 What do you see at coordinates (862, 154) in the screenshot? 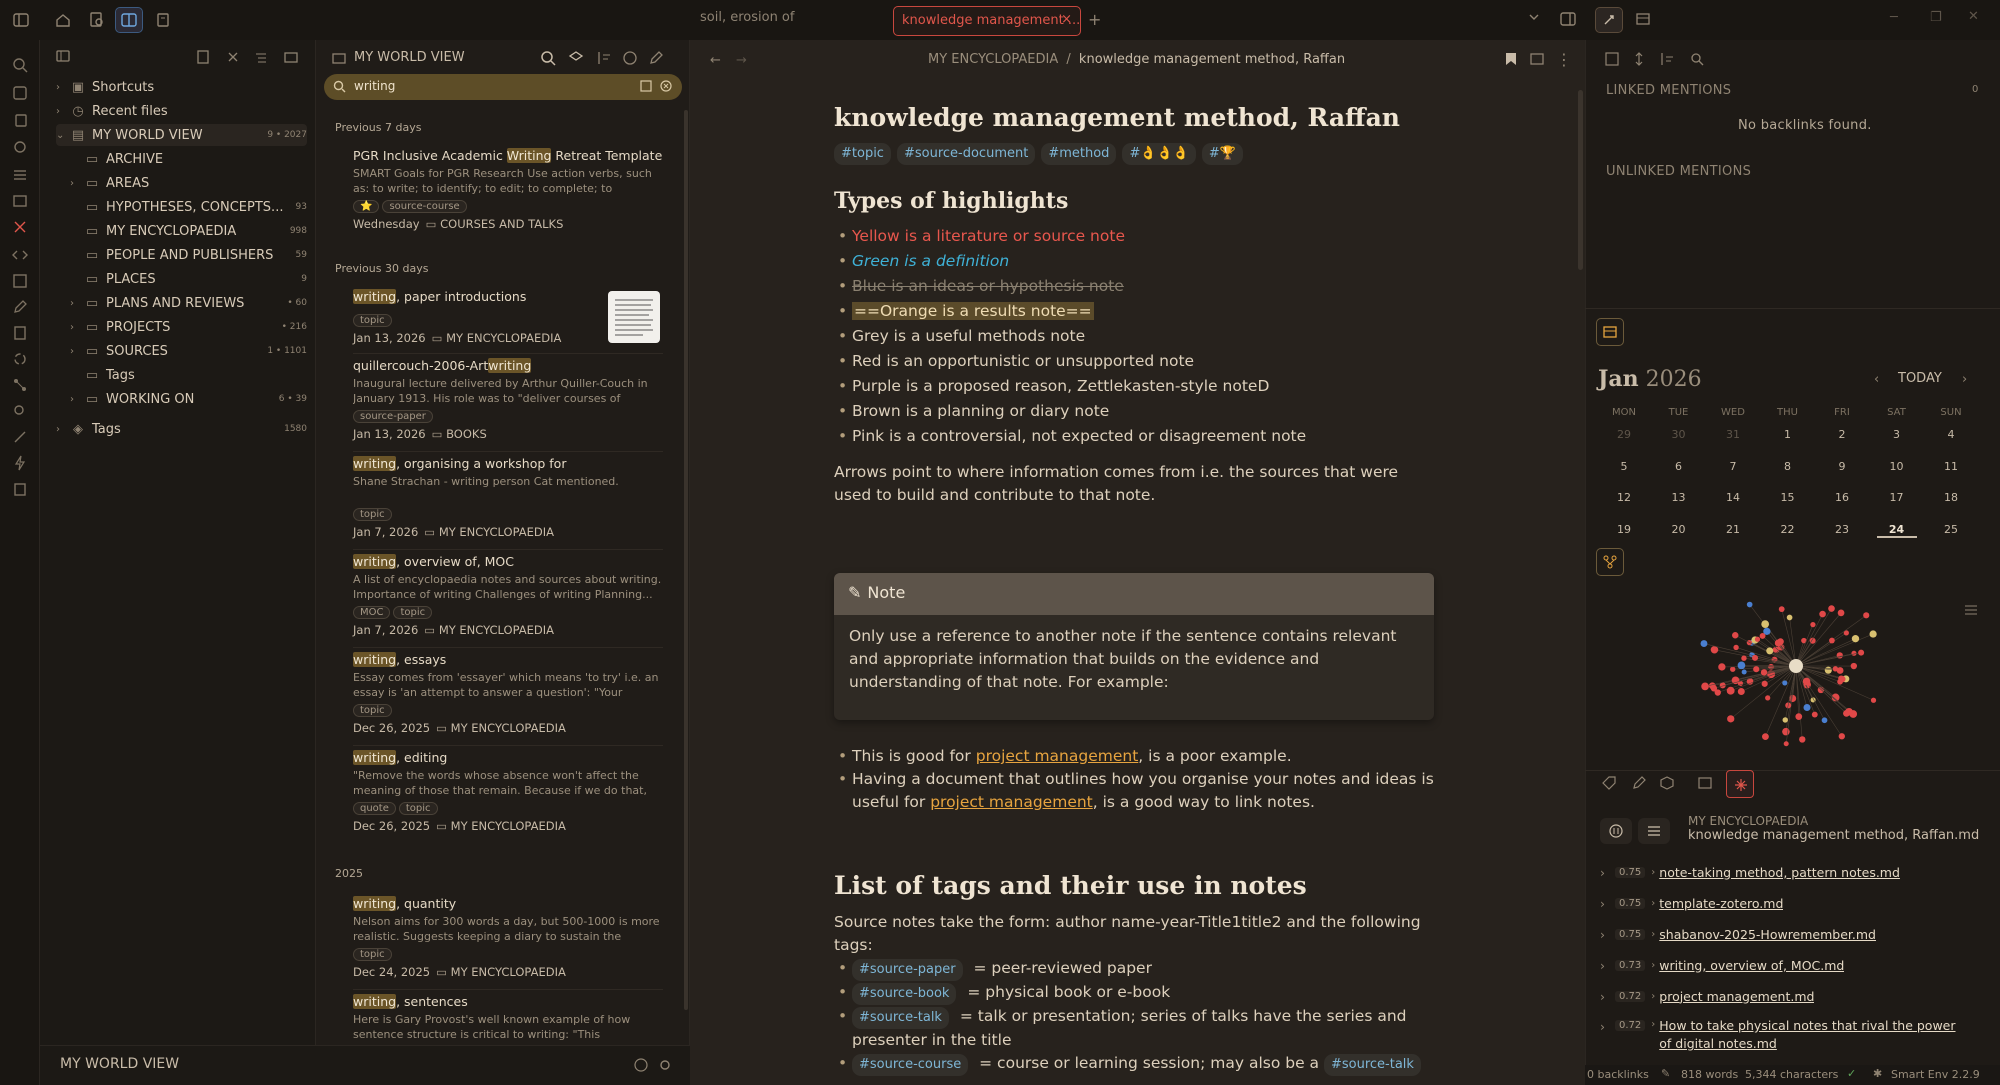
I see `tag-topic: #topic` at bounding box center [862, 154].